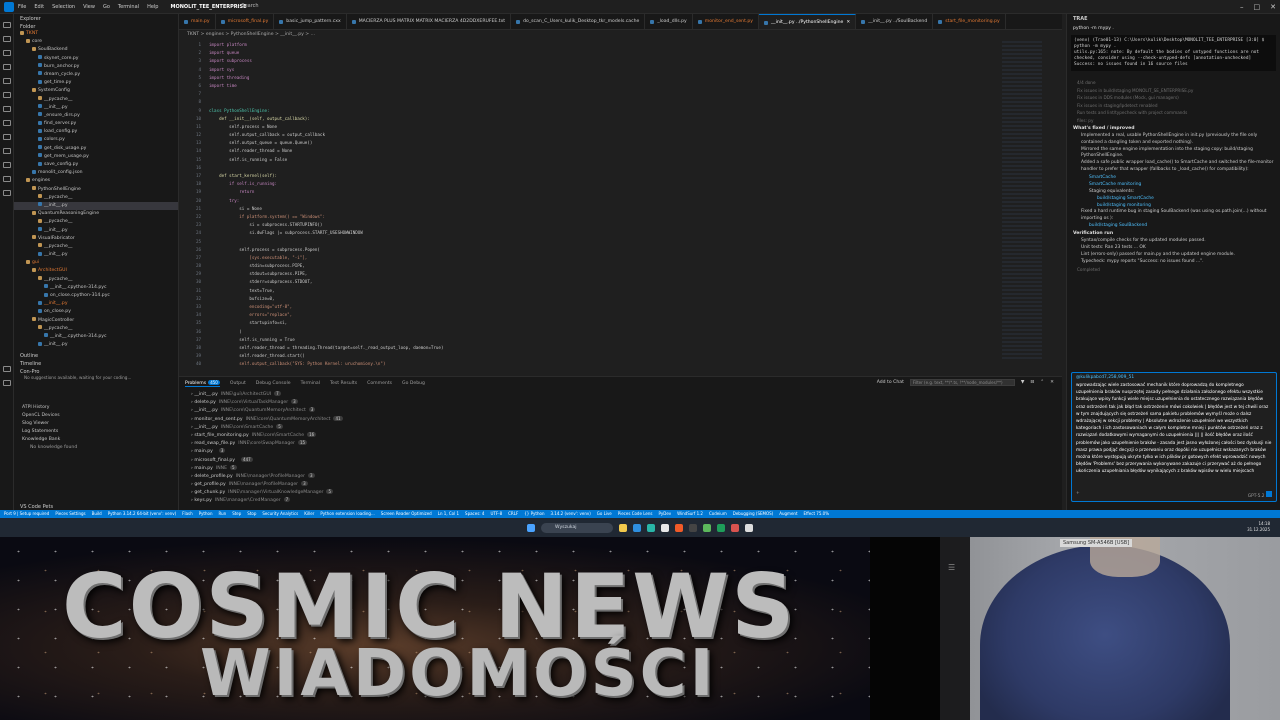  Describe the element at coordinates (280, 514) in the screenshot. I see `status-item: Security Analytics` at that location.